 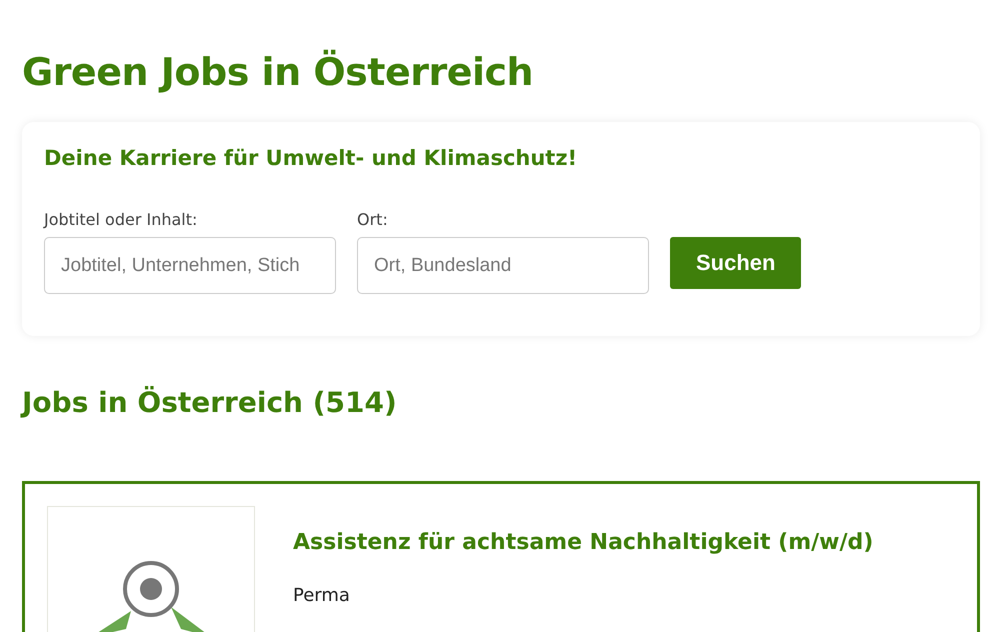 What do you see at coordinates (503, 265) in the screenshot?
I see `search-field: Ort, Bundesland` at bounding box center [503, 265].